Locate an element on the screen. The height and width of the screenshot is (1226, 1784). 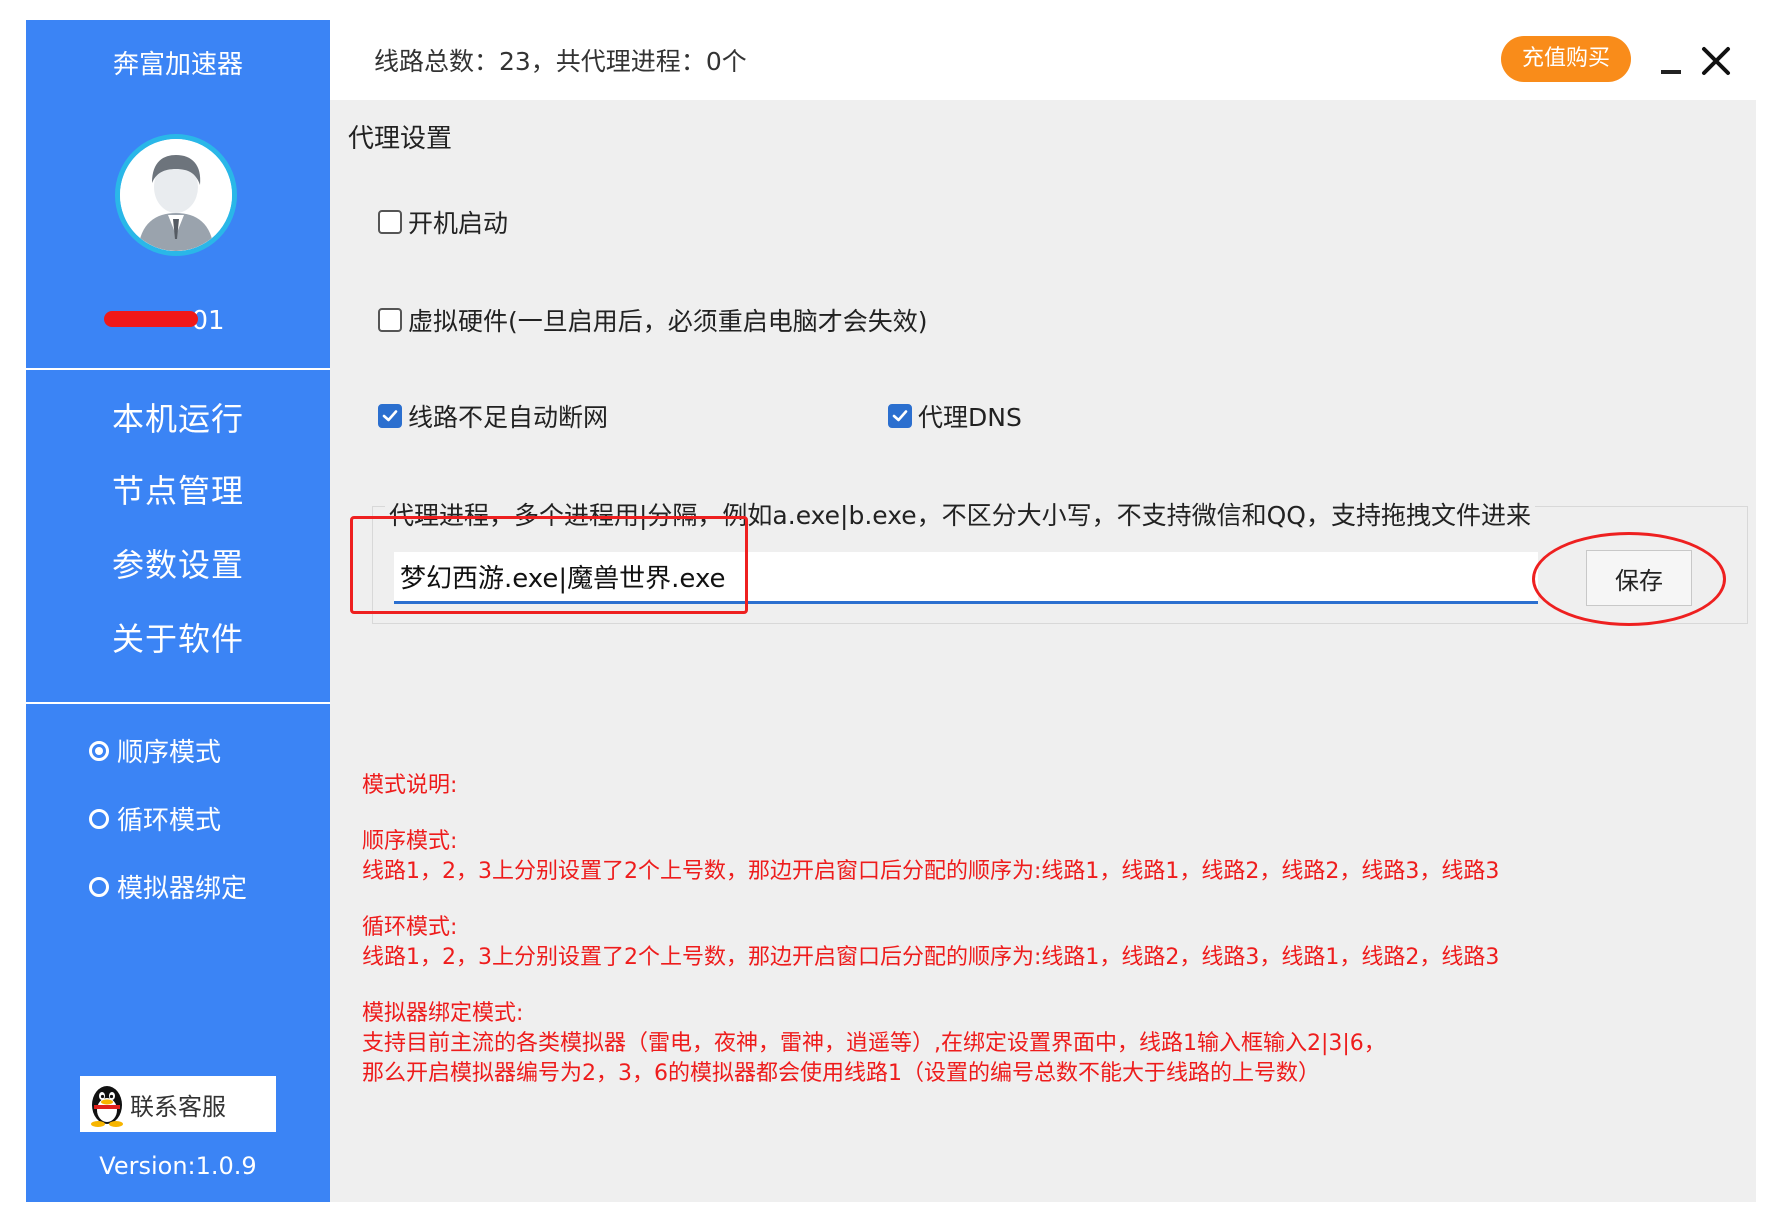
contact-support-button: 联系客服 is located at coordinates (178, 1104).